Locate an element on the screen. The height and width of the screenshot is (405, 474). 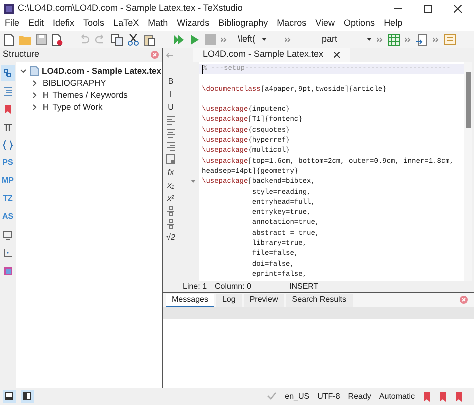
monitor-icon is located at coordinates (8, 235).